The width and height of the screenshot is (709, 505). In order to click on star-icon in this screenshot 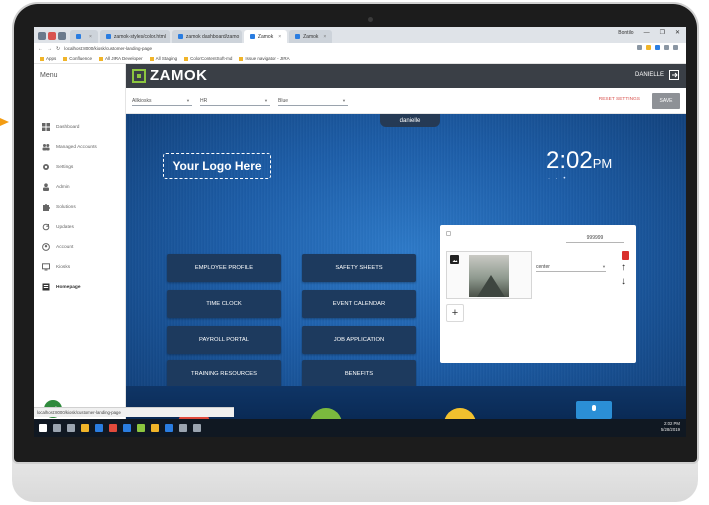, I will do `click(639, 47)`.